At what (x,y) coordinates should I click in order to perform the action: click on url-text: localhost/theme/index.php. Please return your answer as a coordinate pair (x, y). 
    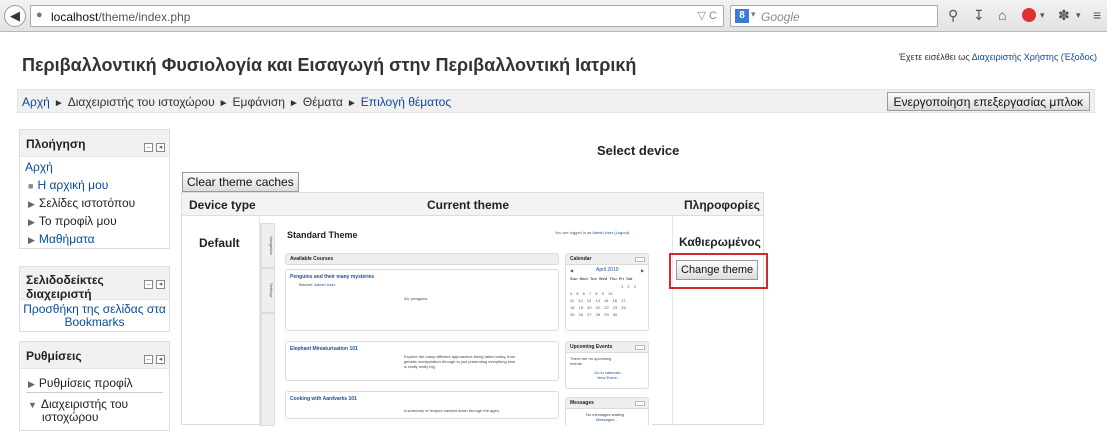
    Looking at the image, I should click on (120, 17).